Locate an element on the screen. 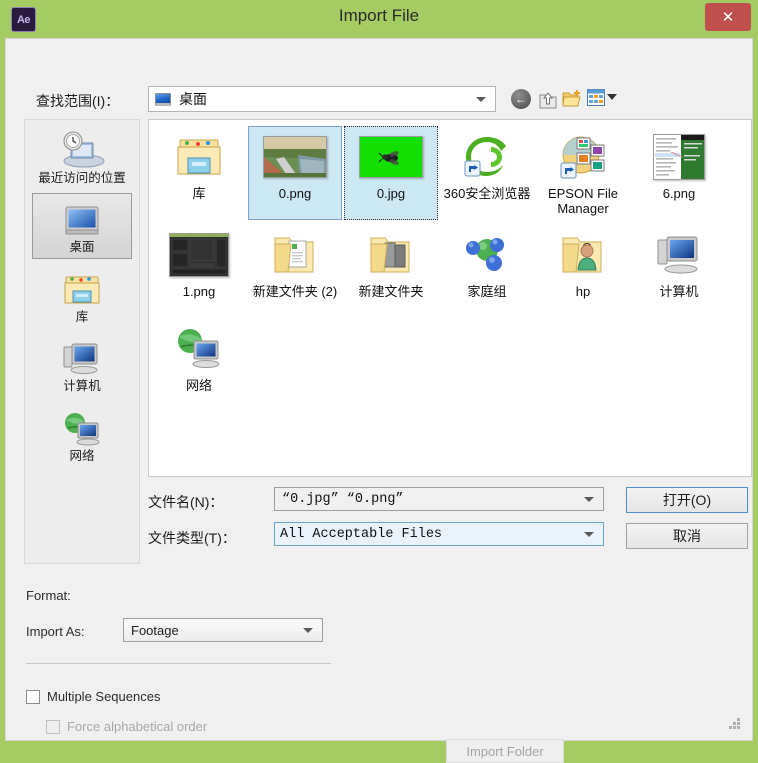  look-in-combo: 桌面 is located at coordinates (322, 99).